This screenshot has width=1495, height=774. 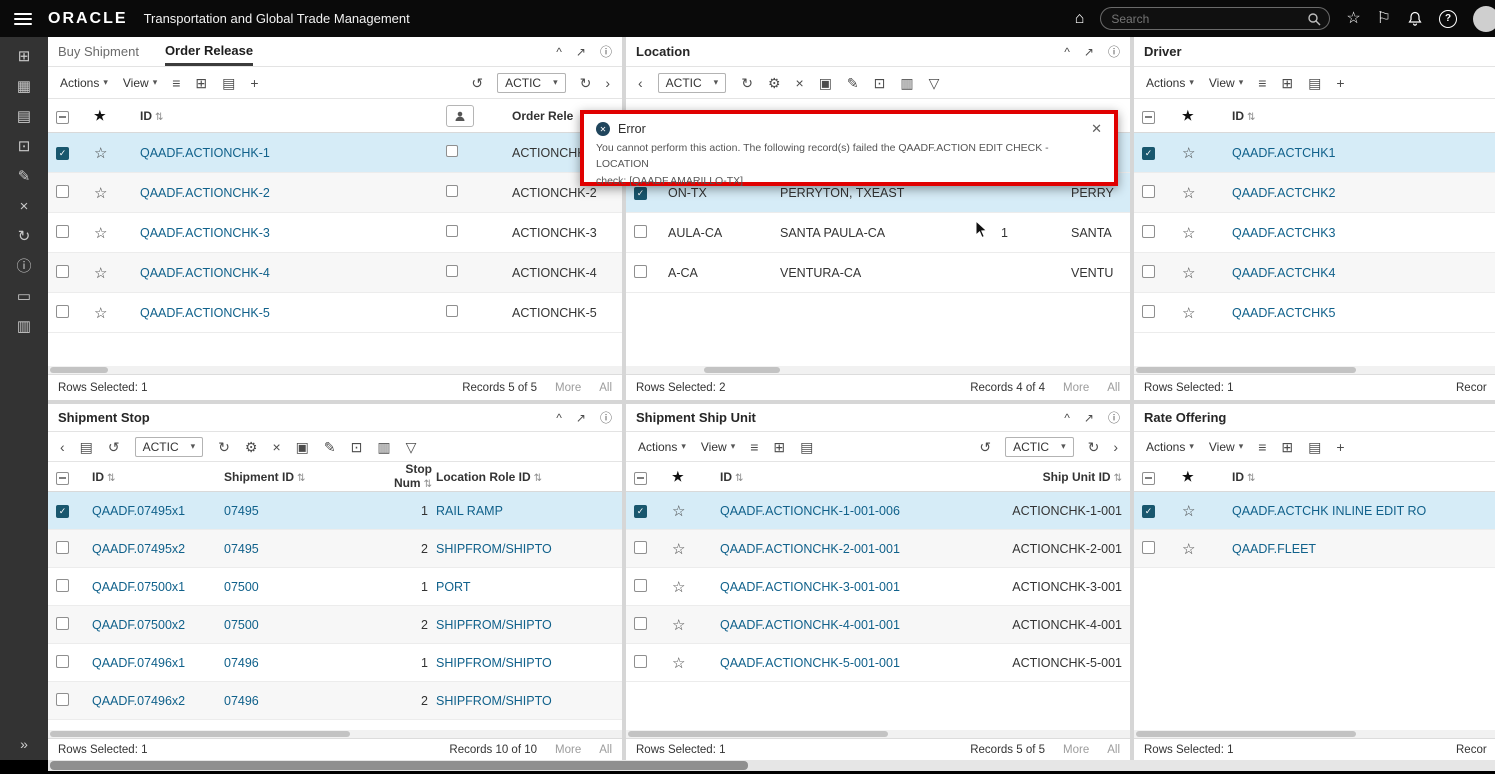 What do you see at coordinates (1115, 447) in the screenshot?
I see `toolbar-next-icon: ›` at bounding box center [1115, 447].